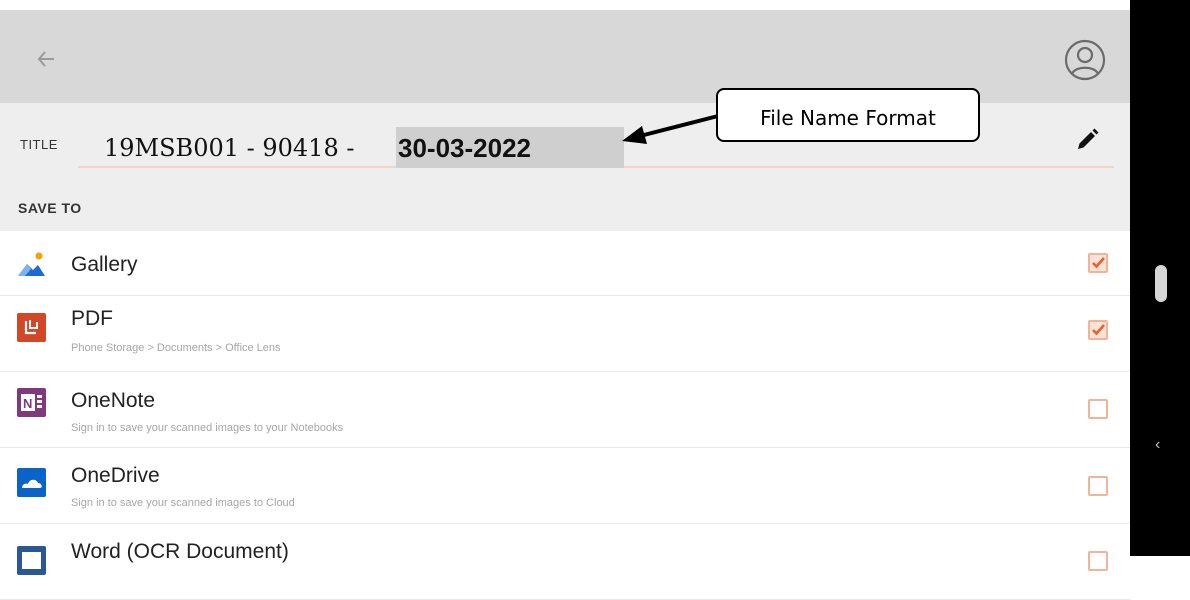 The height and width of the screenshot is (600, 1190). Describe the element at coordinates (565, 263) in the screenshot. I see `list-item-gallery: Gallery` at that location.